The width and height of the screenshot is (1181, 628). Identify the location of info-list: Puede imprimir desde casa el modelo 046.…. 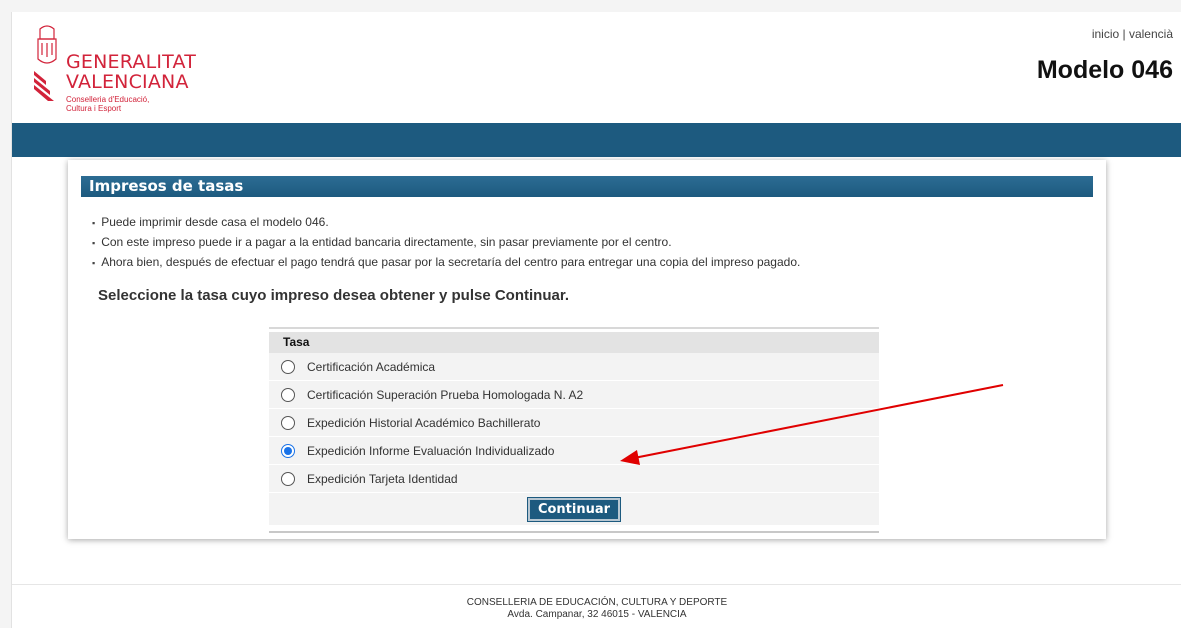
(446, 242).